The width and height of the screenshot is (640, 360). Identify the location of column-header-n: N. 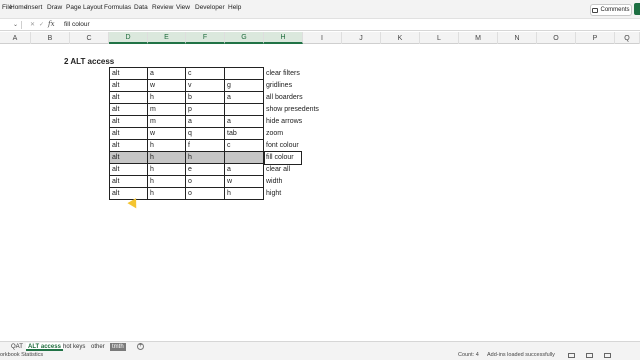
(517, 38).